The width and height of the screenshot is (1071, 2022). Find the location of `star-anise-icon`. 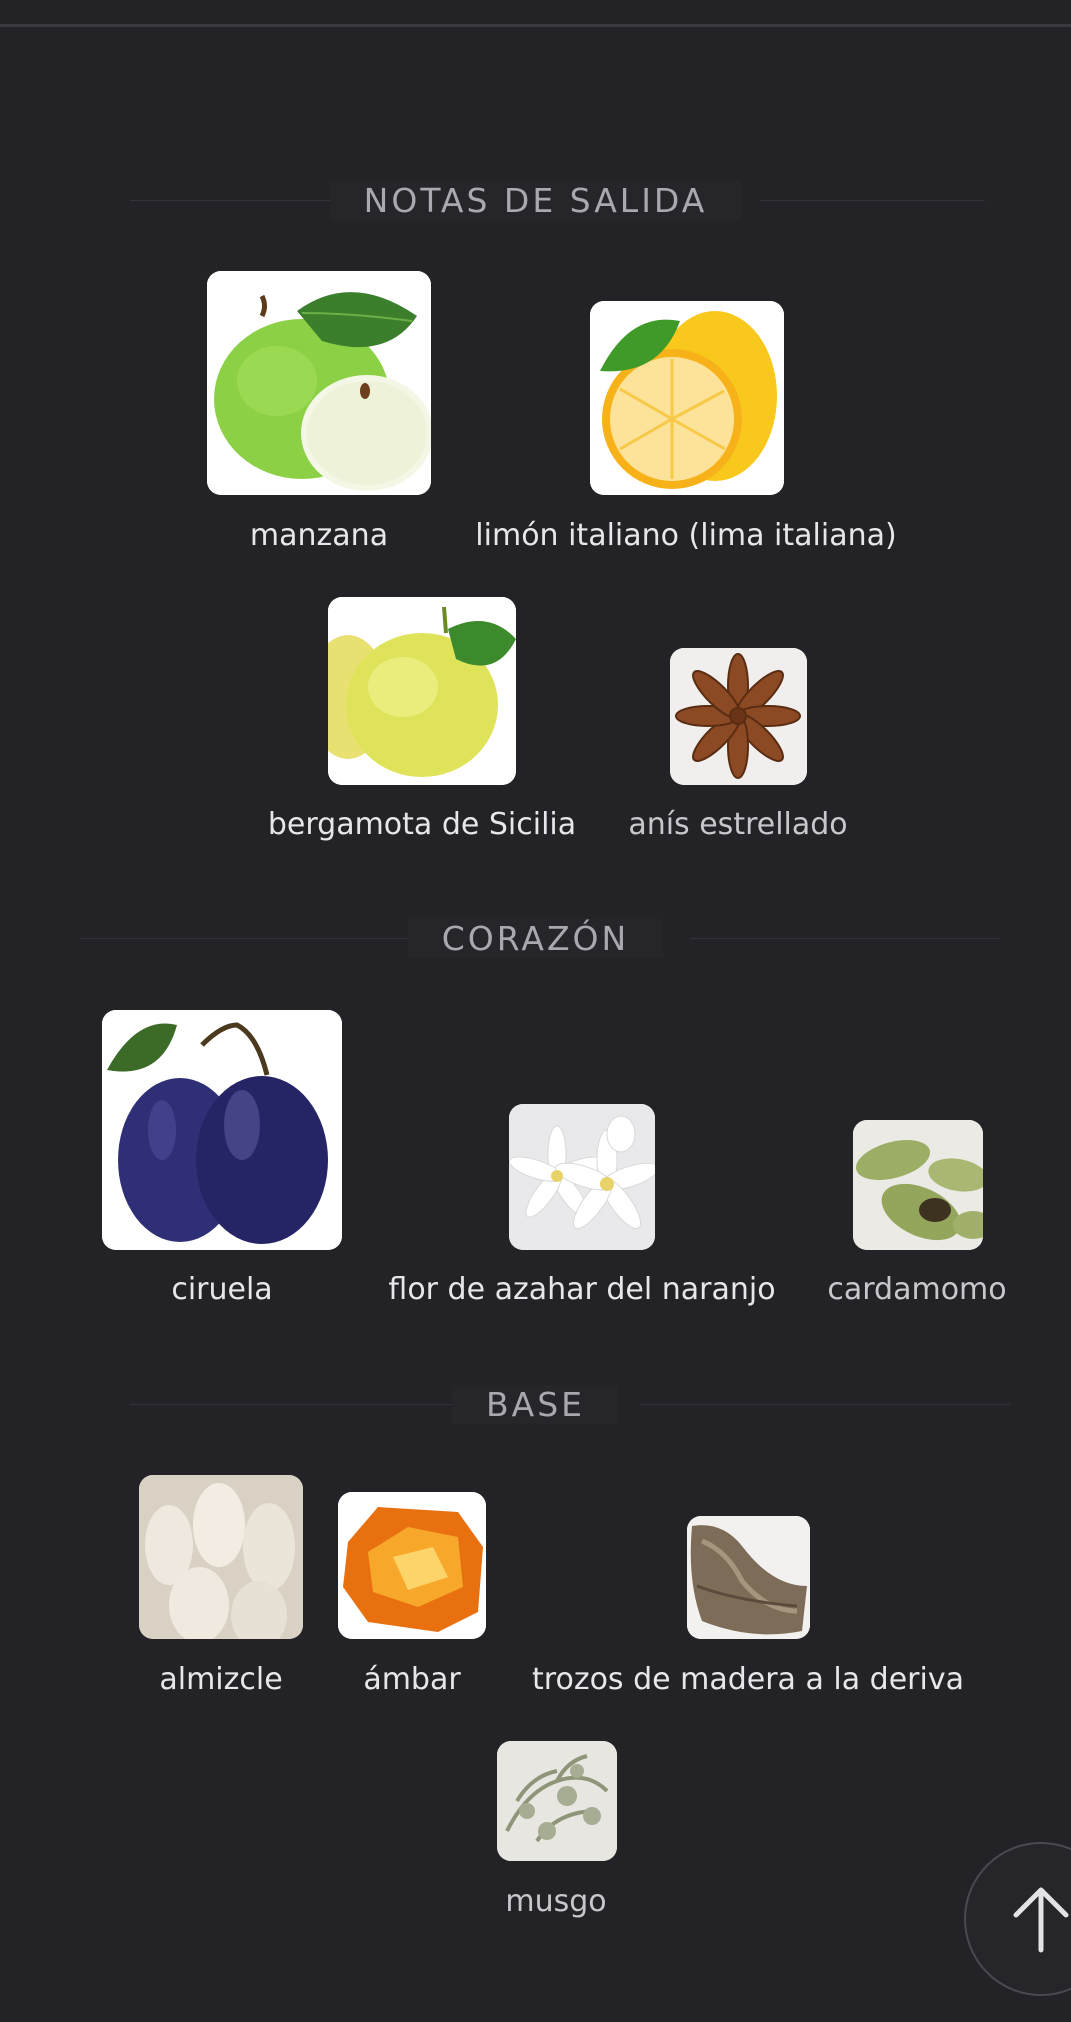

star-anise-icon is located at coordinates (738, 716).